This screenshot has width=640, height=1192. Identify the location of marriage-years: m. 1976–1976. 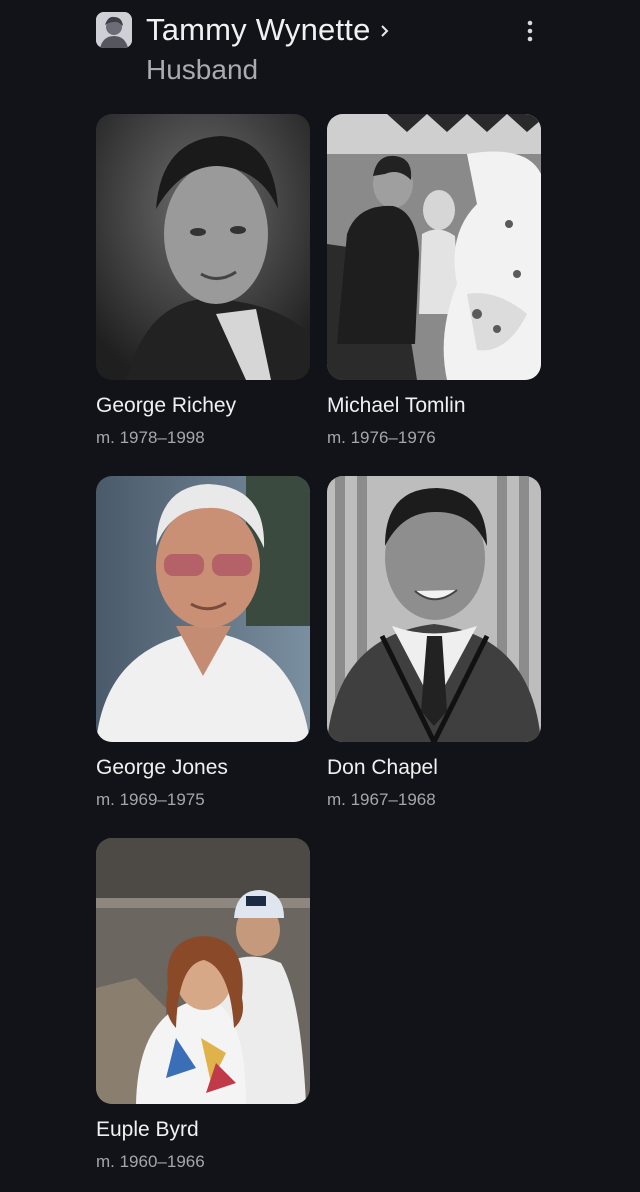
(381, 437).